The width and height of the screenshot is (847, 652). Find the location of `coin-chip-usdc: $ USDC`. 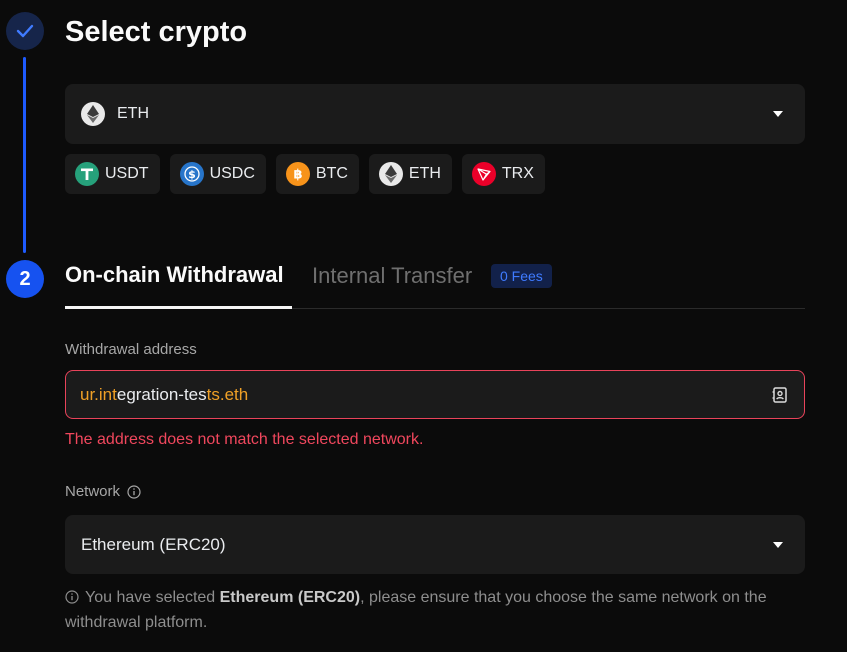

coin-chip-usdc: $ USDC is located at coordinates (217, 174).